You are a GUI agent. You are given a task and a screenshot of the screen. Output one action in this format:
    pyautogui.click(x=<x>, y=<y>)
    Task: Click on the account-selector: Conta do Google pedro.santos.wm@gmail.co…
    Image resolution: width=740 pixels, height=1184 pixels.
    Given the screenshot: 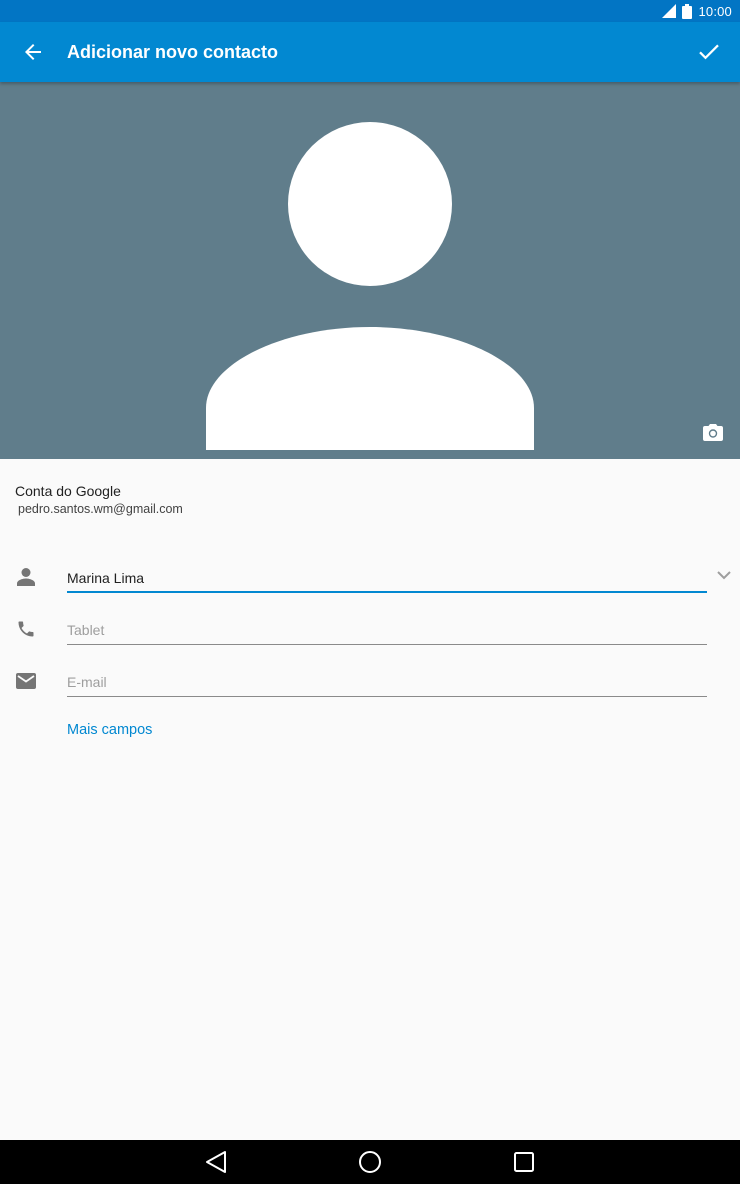 What is the action you would take?
    pyautogui.click(x=99, y=499)
    